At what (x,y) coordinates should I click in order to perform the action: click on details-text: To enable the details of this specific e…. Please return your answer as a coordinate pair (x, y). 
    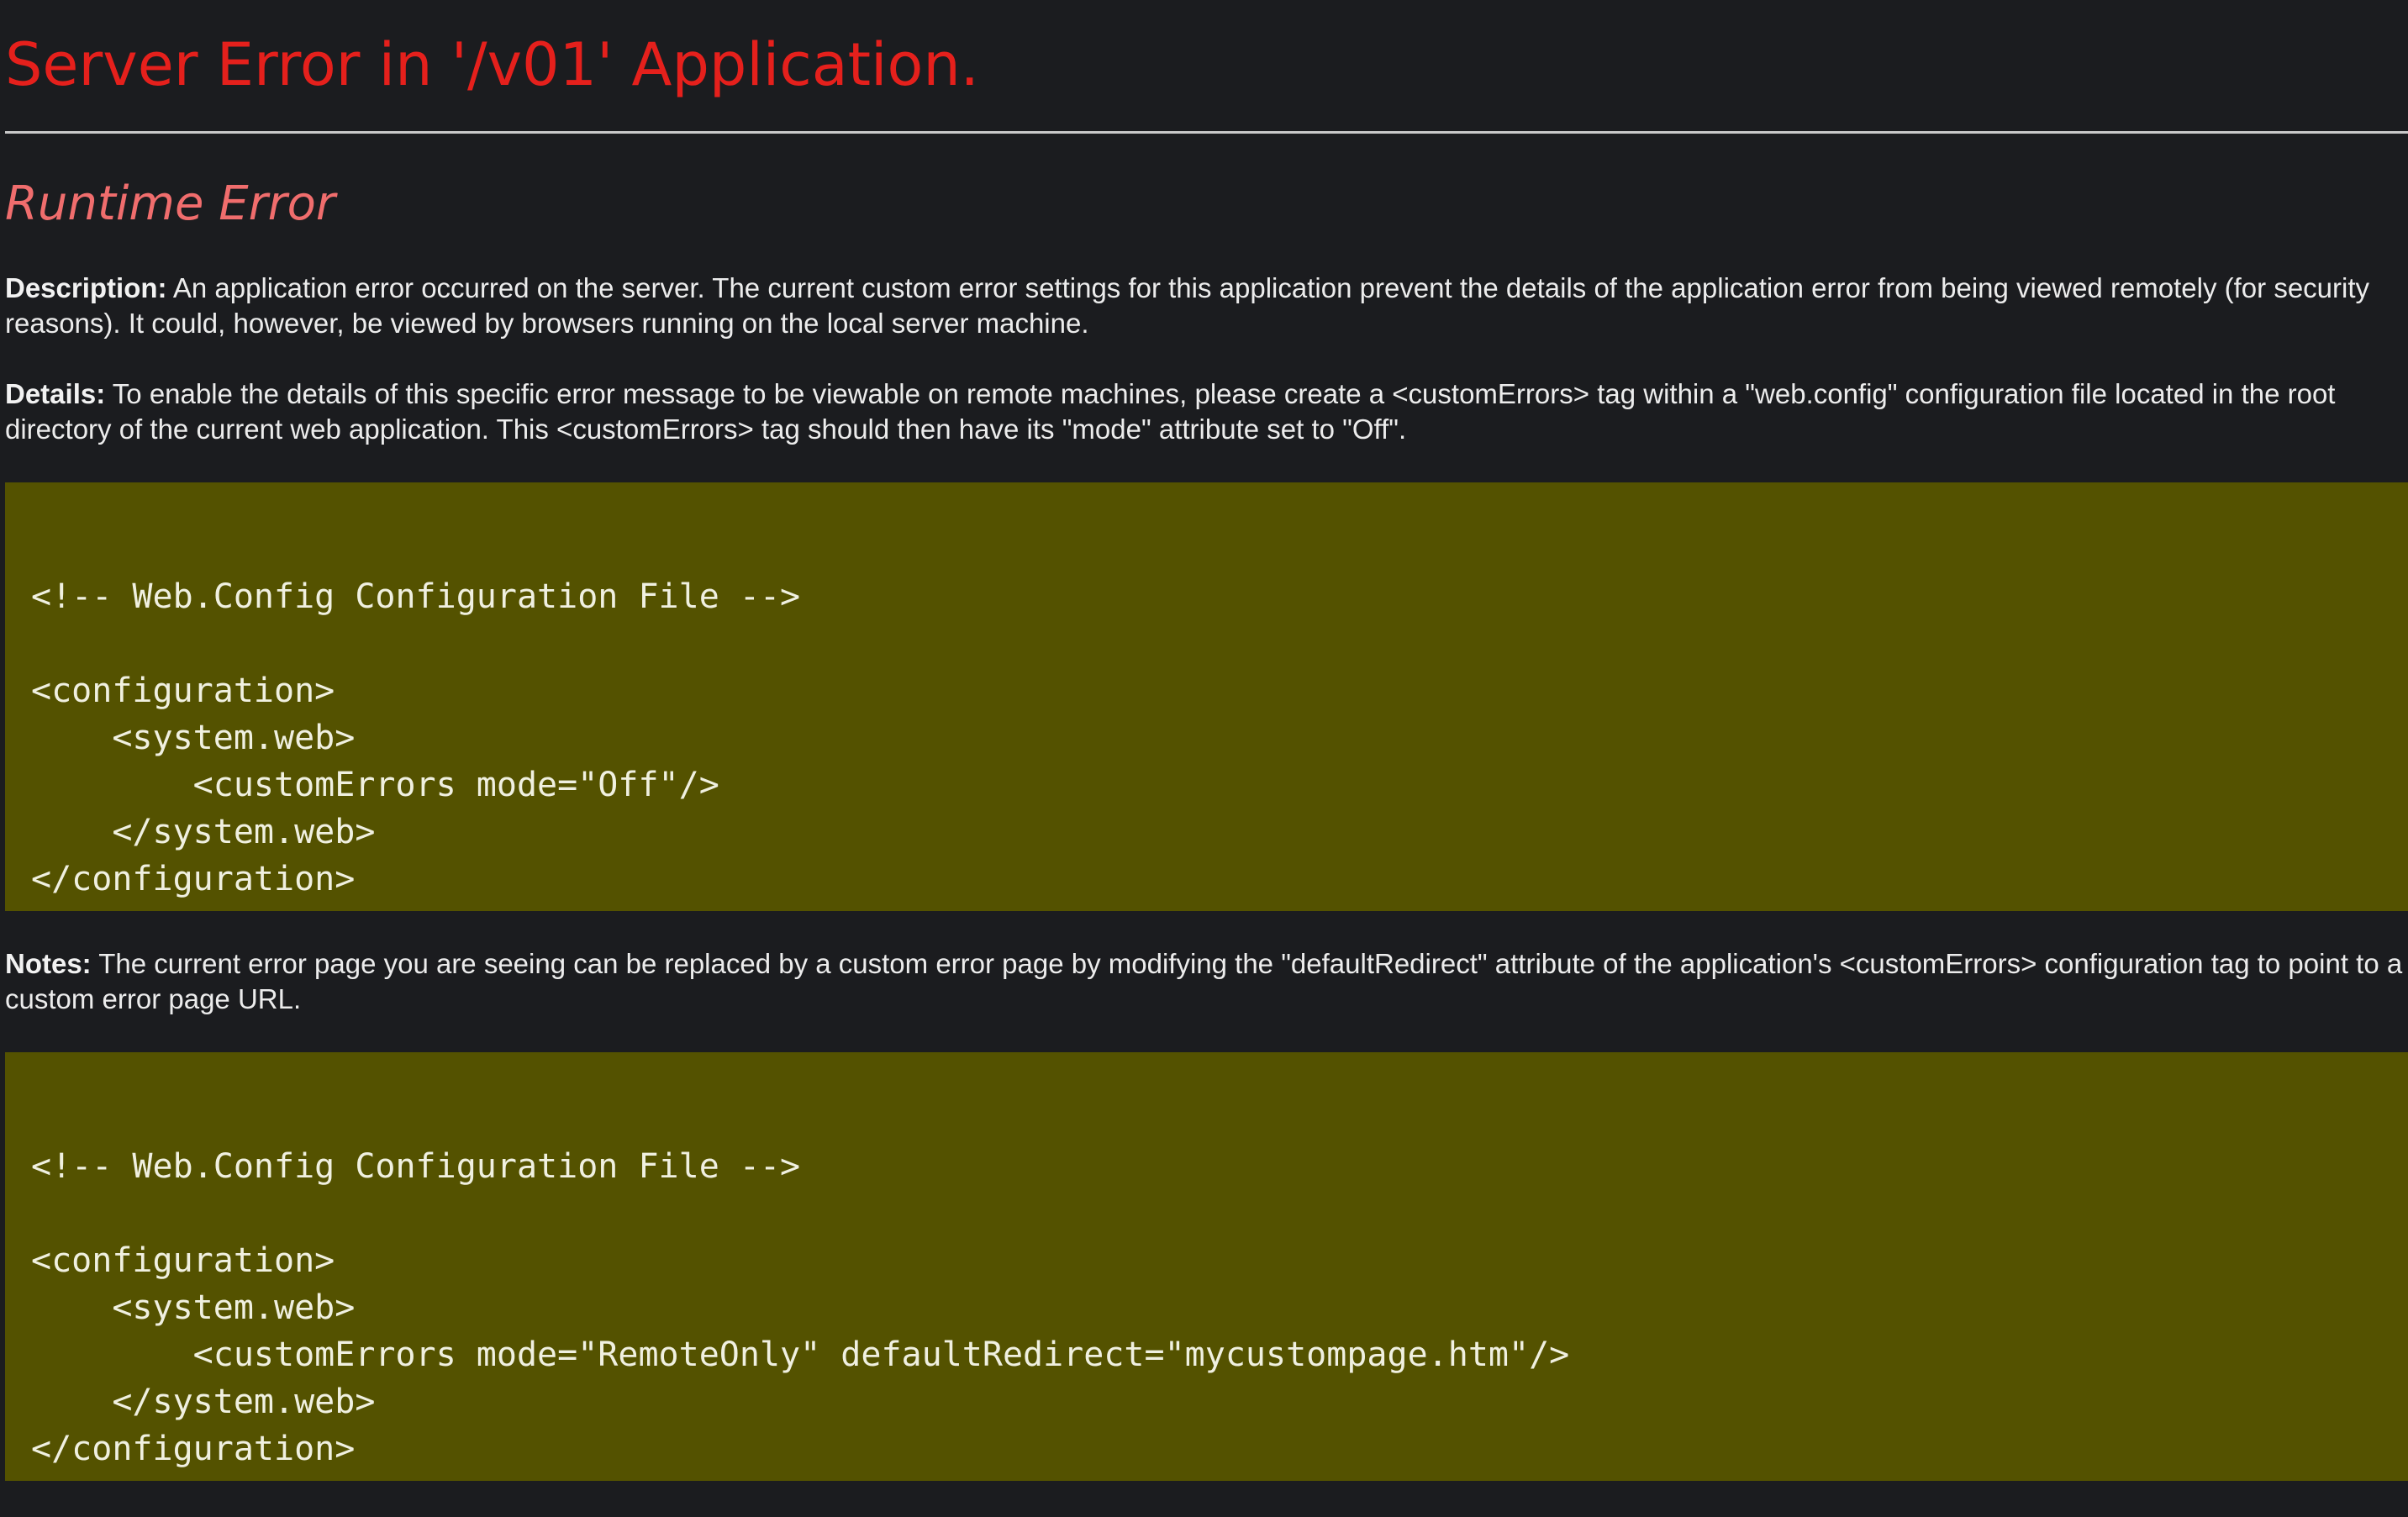
    Looking at the image, I should click on (1170, 412).